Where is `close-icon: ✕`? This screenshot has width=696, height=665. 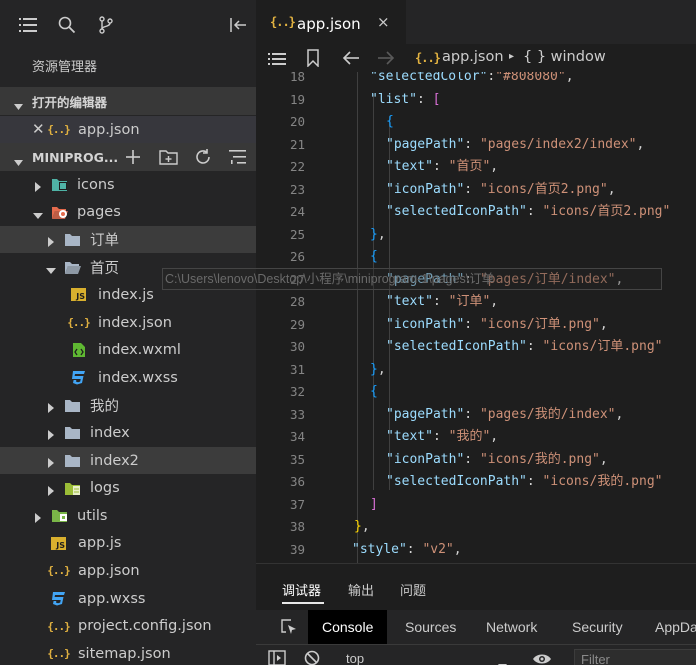 close-icon: ✕ is located at coordinates (38, 129).